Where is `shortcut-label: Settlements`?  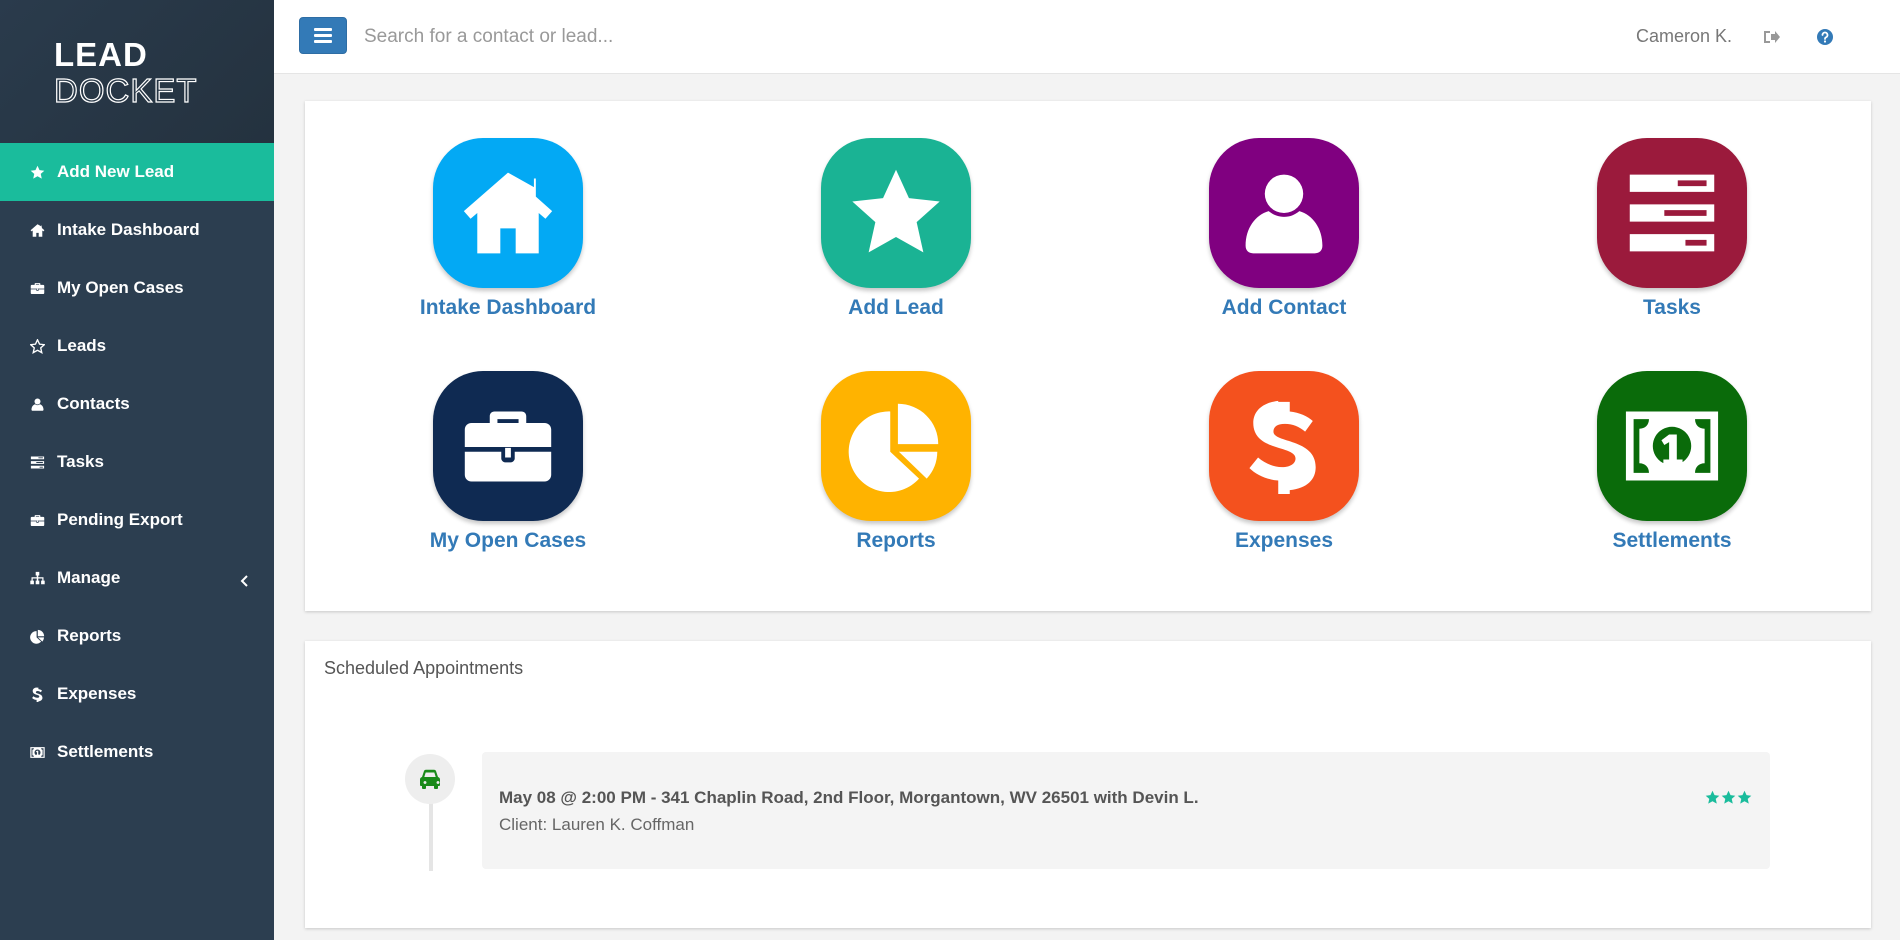
shortcut-label: Settlements is located at coordinates (1672, 541).